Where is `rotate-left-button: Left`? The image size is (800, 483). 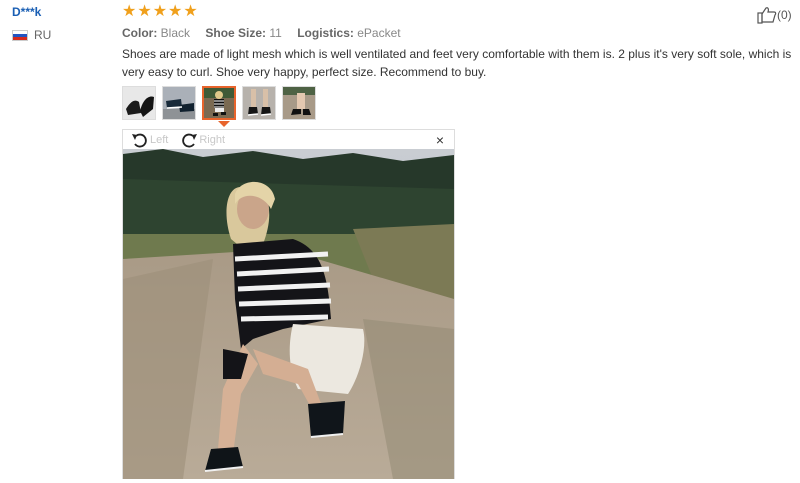
rotate-left-button: Left is located at coordinates (149, 140).